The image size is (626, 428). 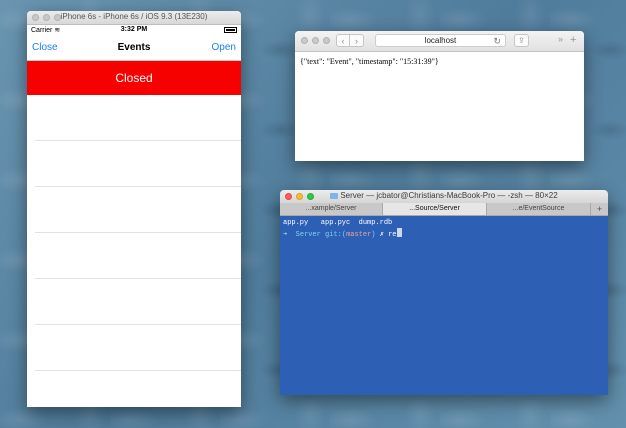 What do you see at coordinates (392, 235) in the screenshot?
I see `typed-command: re` at bounding box center [392, 235].